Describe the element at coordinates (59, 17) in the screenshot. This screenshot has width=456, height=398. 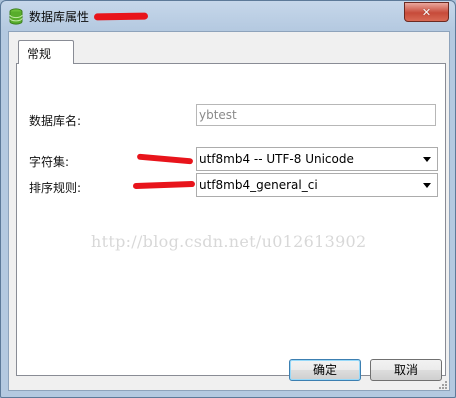
I see `window-title: 数据库属性` at that location.